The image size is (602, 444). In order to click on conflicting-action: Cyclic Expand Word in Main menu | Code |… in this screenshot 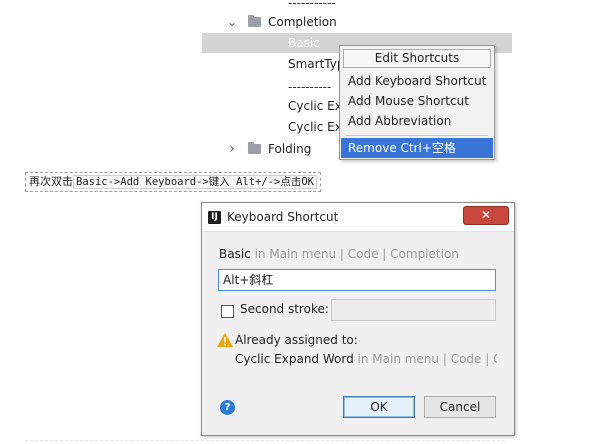, I will do `click(366, 359)`.